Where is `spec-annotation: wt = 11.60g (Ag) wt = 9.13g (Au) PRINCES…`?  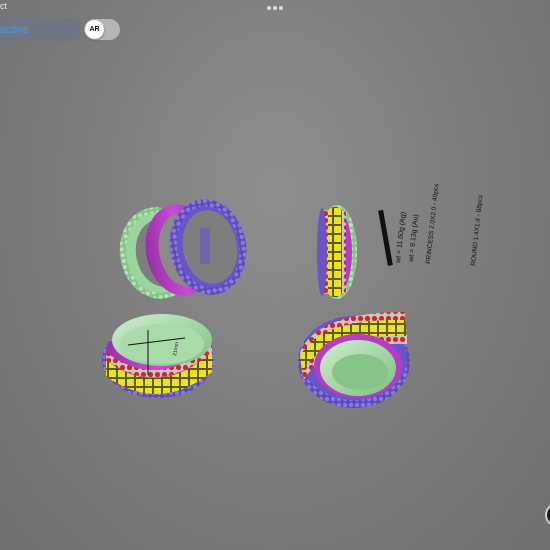
spec-annotation: wt = 11.60g (Ag) wt = 9.13g (Au) PRINCES… is located at coordinates (431, 224).